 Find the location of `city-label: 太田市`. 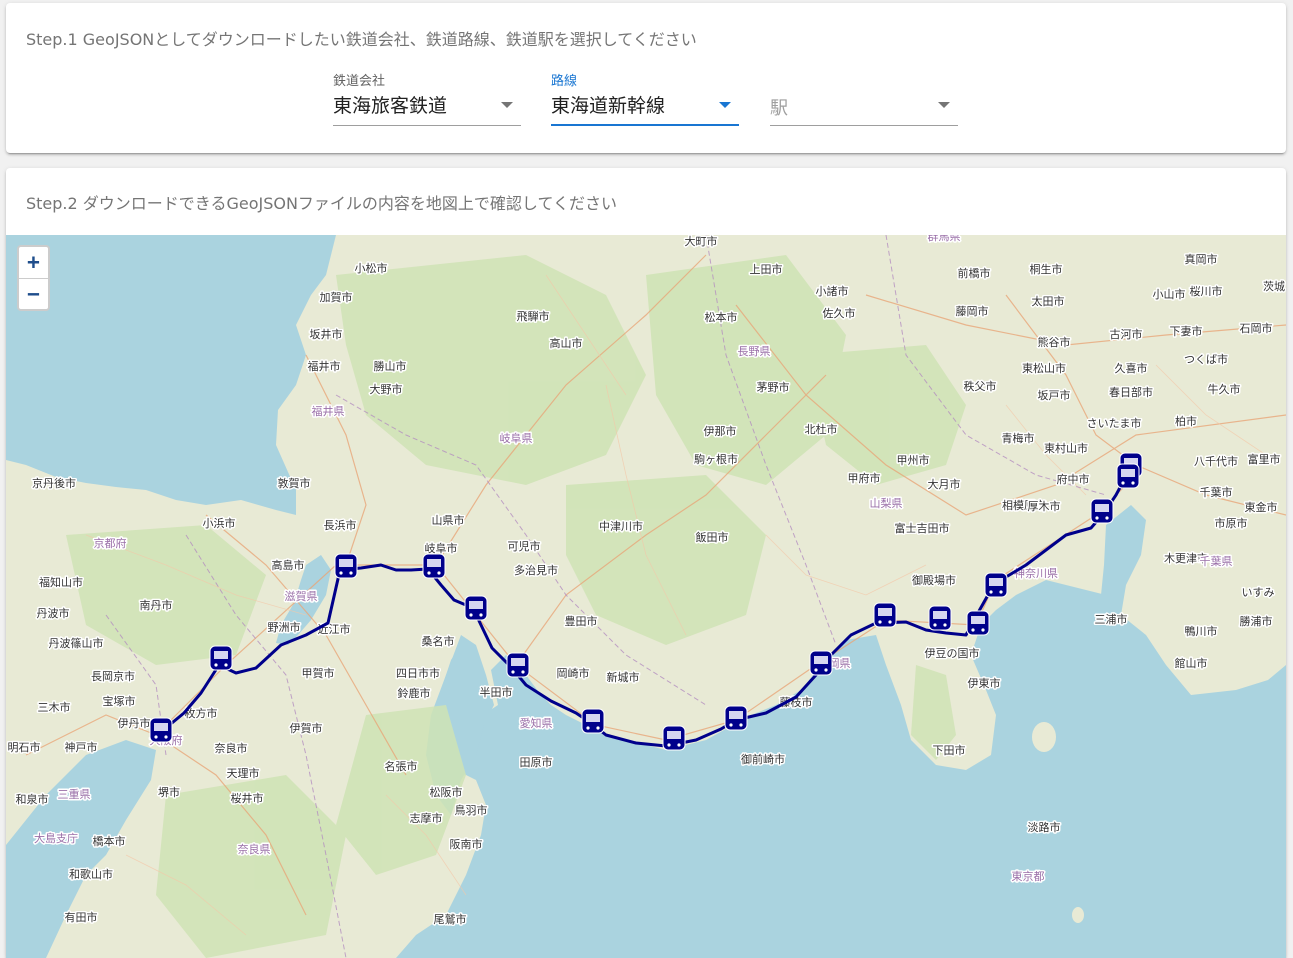

city-label: 太田市 is located at coordinates (1048, 301).